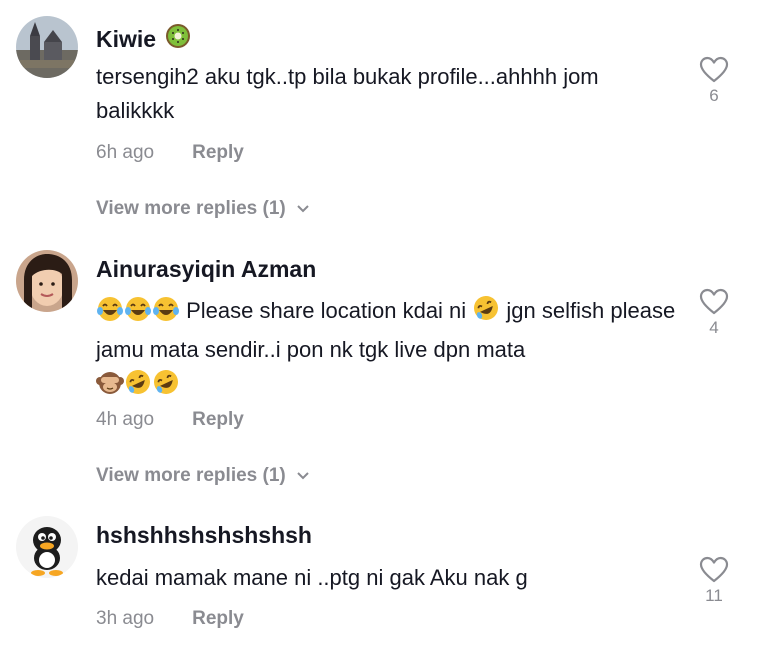  Describe the element at coordinates (126, 38) in the screenshot. I see `username-text: Kiwie` at that location.